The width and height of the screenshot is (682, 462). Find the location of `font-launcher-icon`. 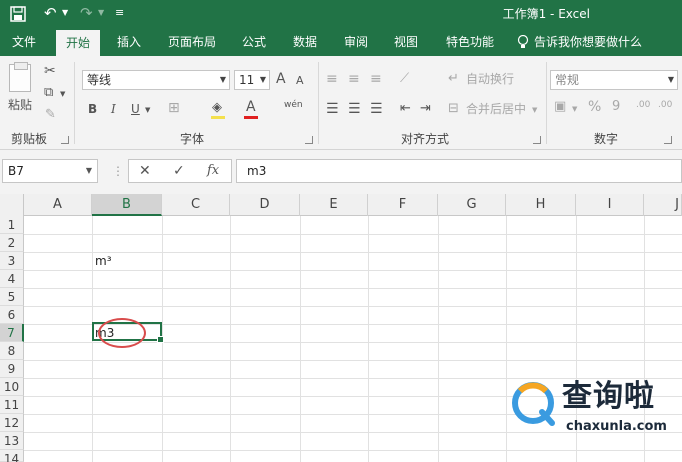

font-launcher-icon is located at coordinates (309, 140).